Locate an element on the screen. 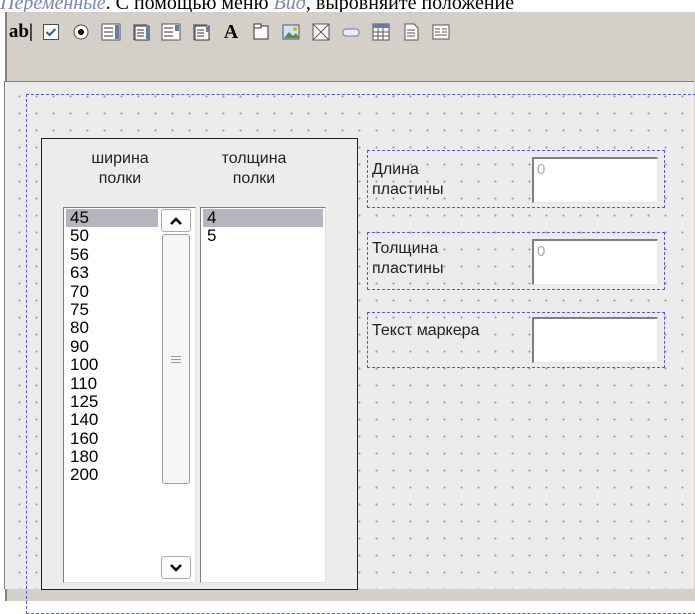 The height and width of the screenshot is (614, 695). table-tool-icon is located at coordinates (381, 32).